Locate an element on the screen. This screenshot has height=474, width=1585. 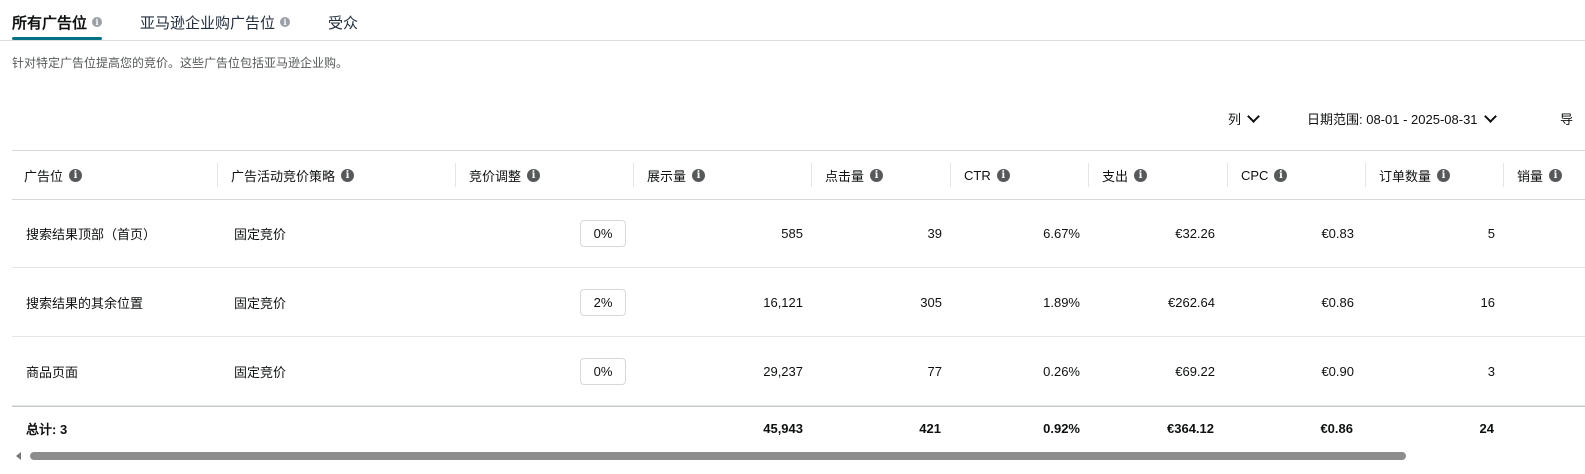
tab-audiences: 受众 is located at coordinates (343, 22).